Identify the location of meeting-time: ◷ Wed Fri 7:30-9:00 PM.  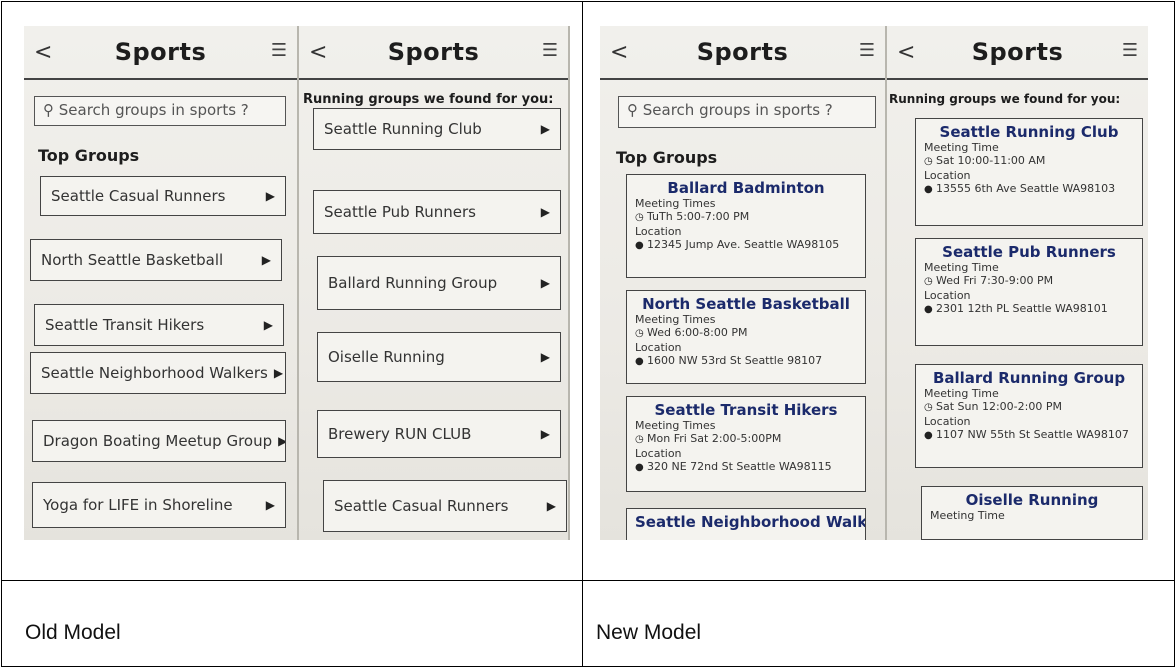
(1029, 281).